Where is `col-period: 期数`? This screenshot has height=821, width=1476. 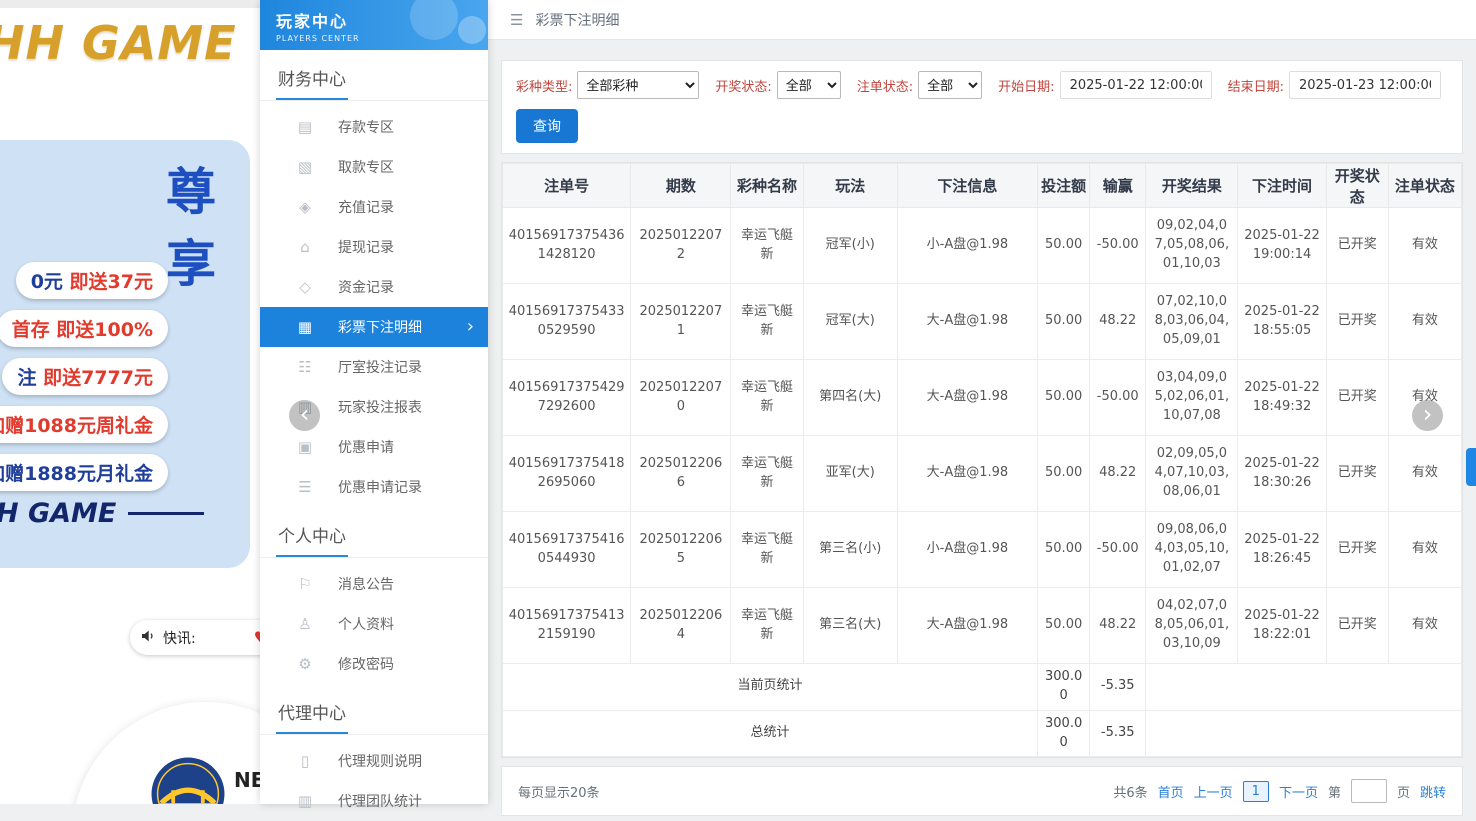 col-period: 期数 is located at coordinates (681, 185).